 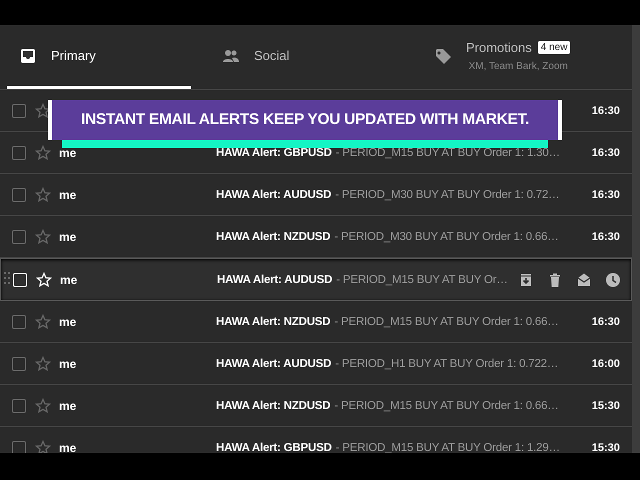 I want to click on tab-label: Promotions, so click(x=499, y=47).